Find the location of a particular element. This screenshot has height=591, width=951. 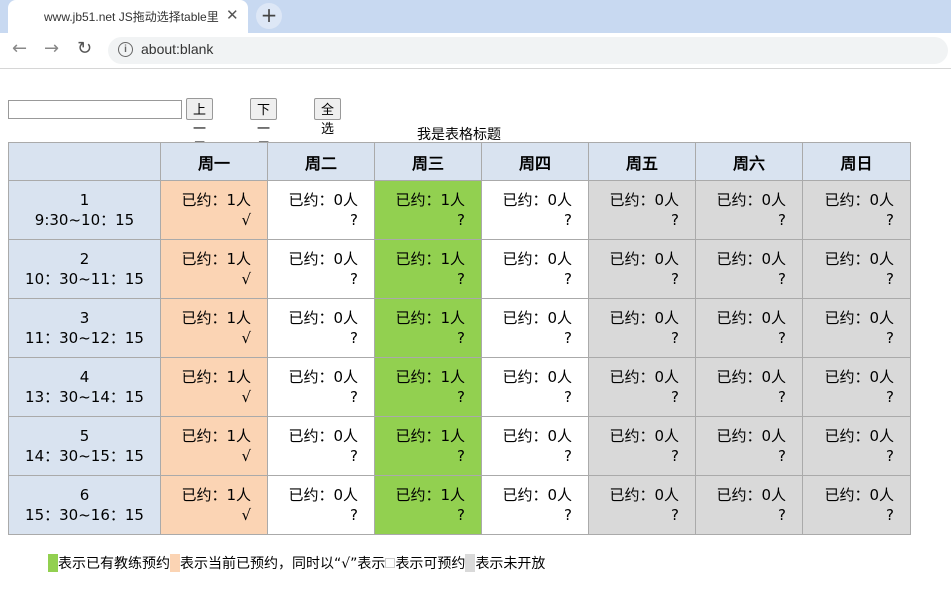

legend-swatch-available is located at coordinates (390, 563).